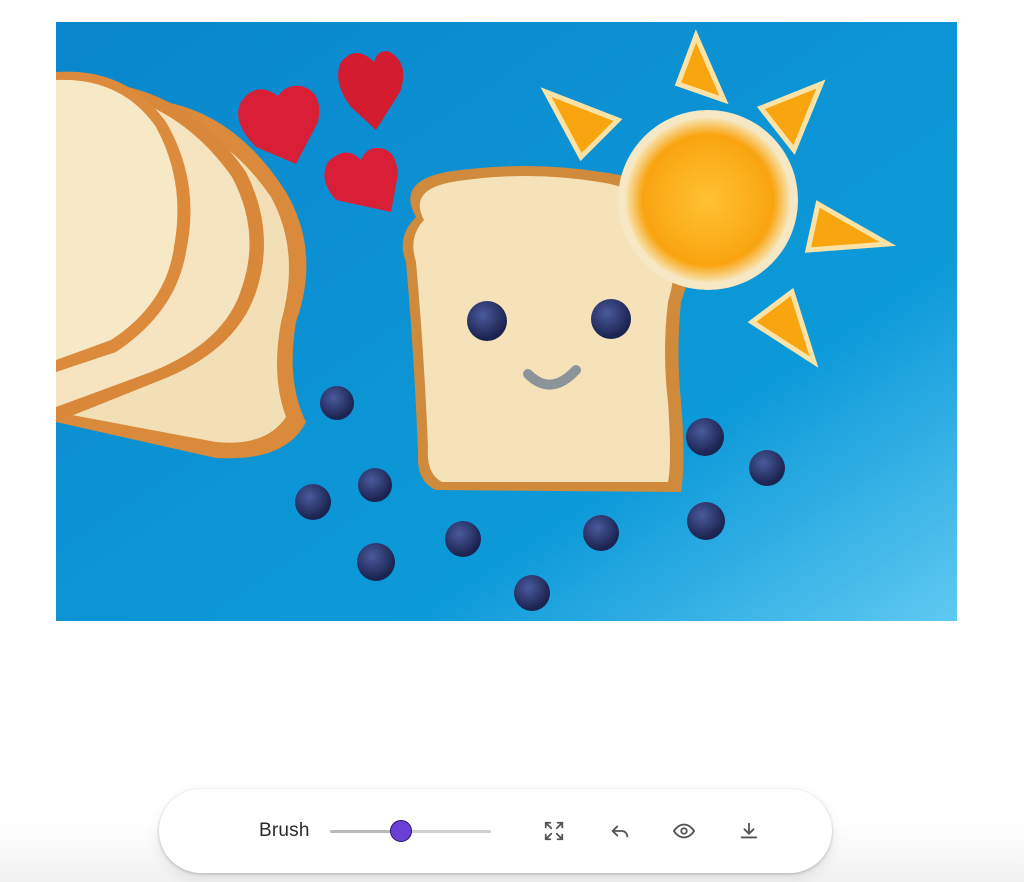 The height and width of the screenshot is (882, 1024). I want to click on undo-icon, so click(620, 831).